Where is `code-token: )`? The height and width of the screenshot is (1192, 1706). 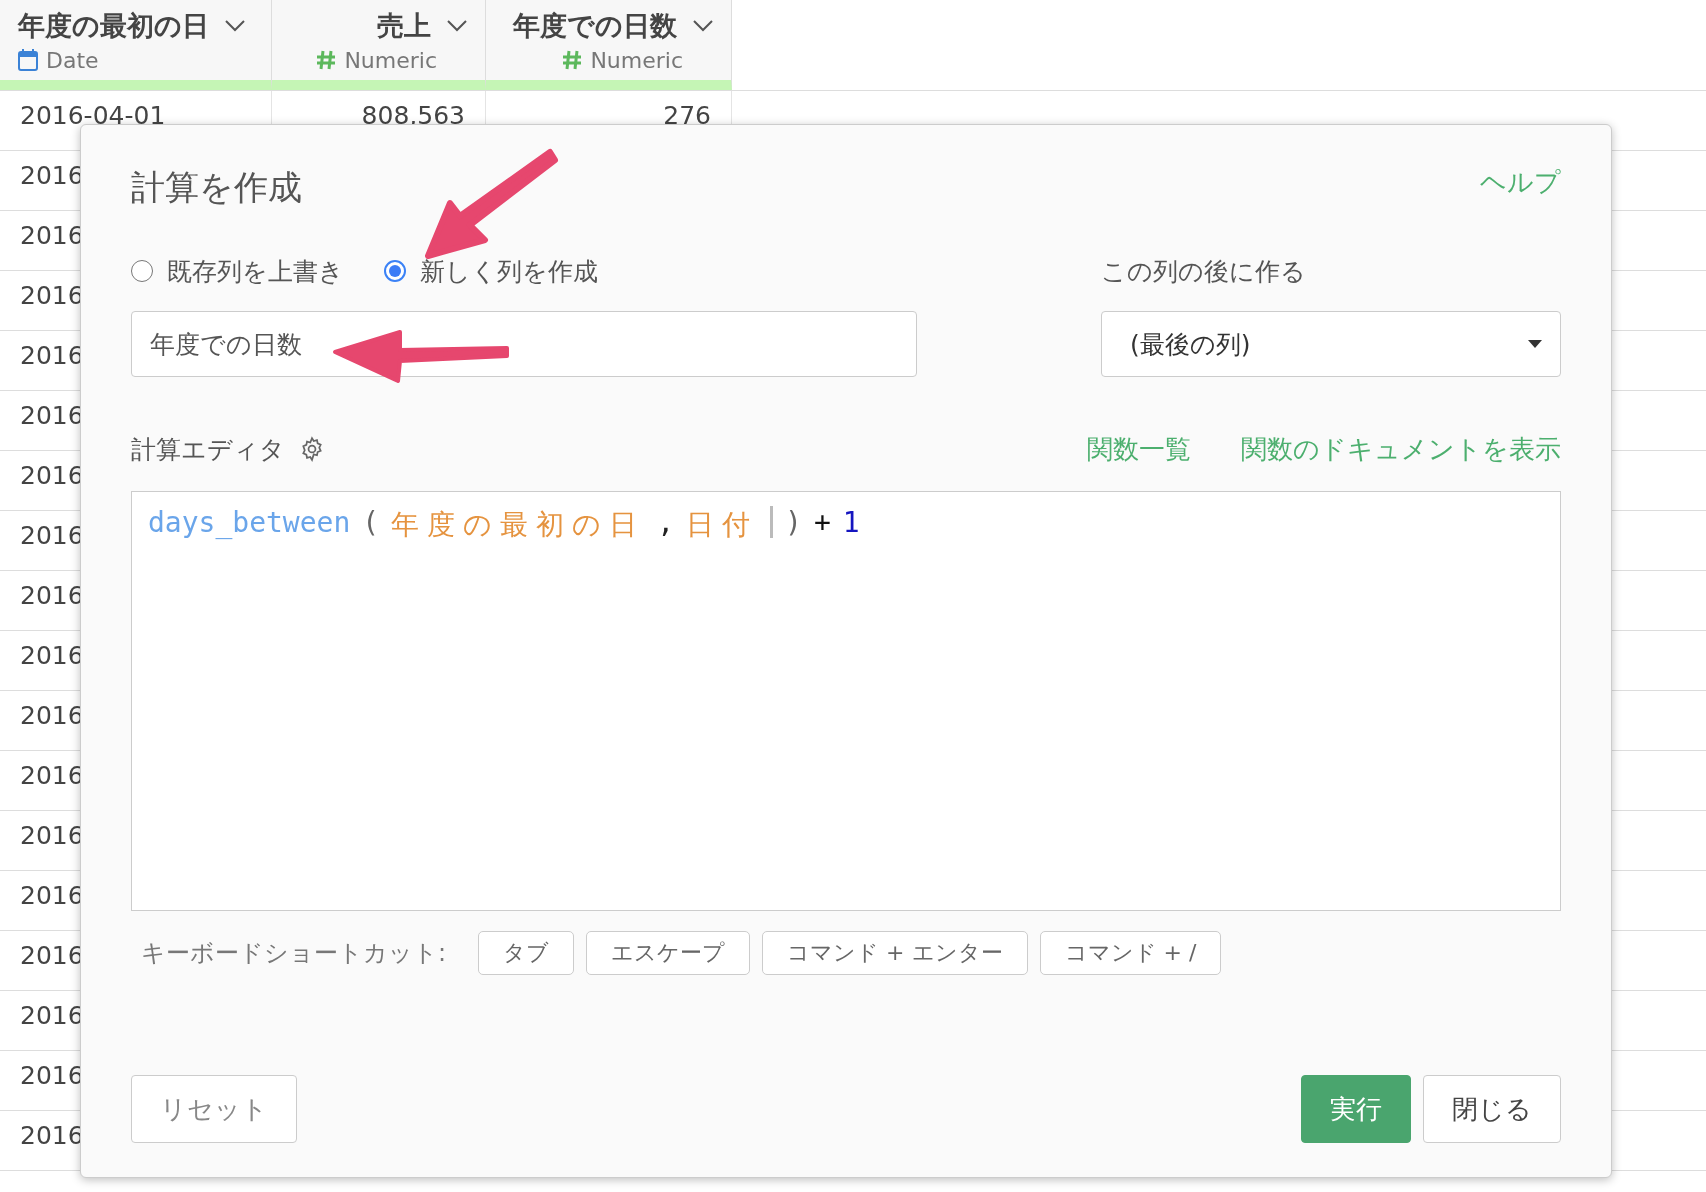 code-token: ) is located at coordinates (793, 522).